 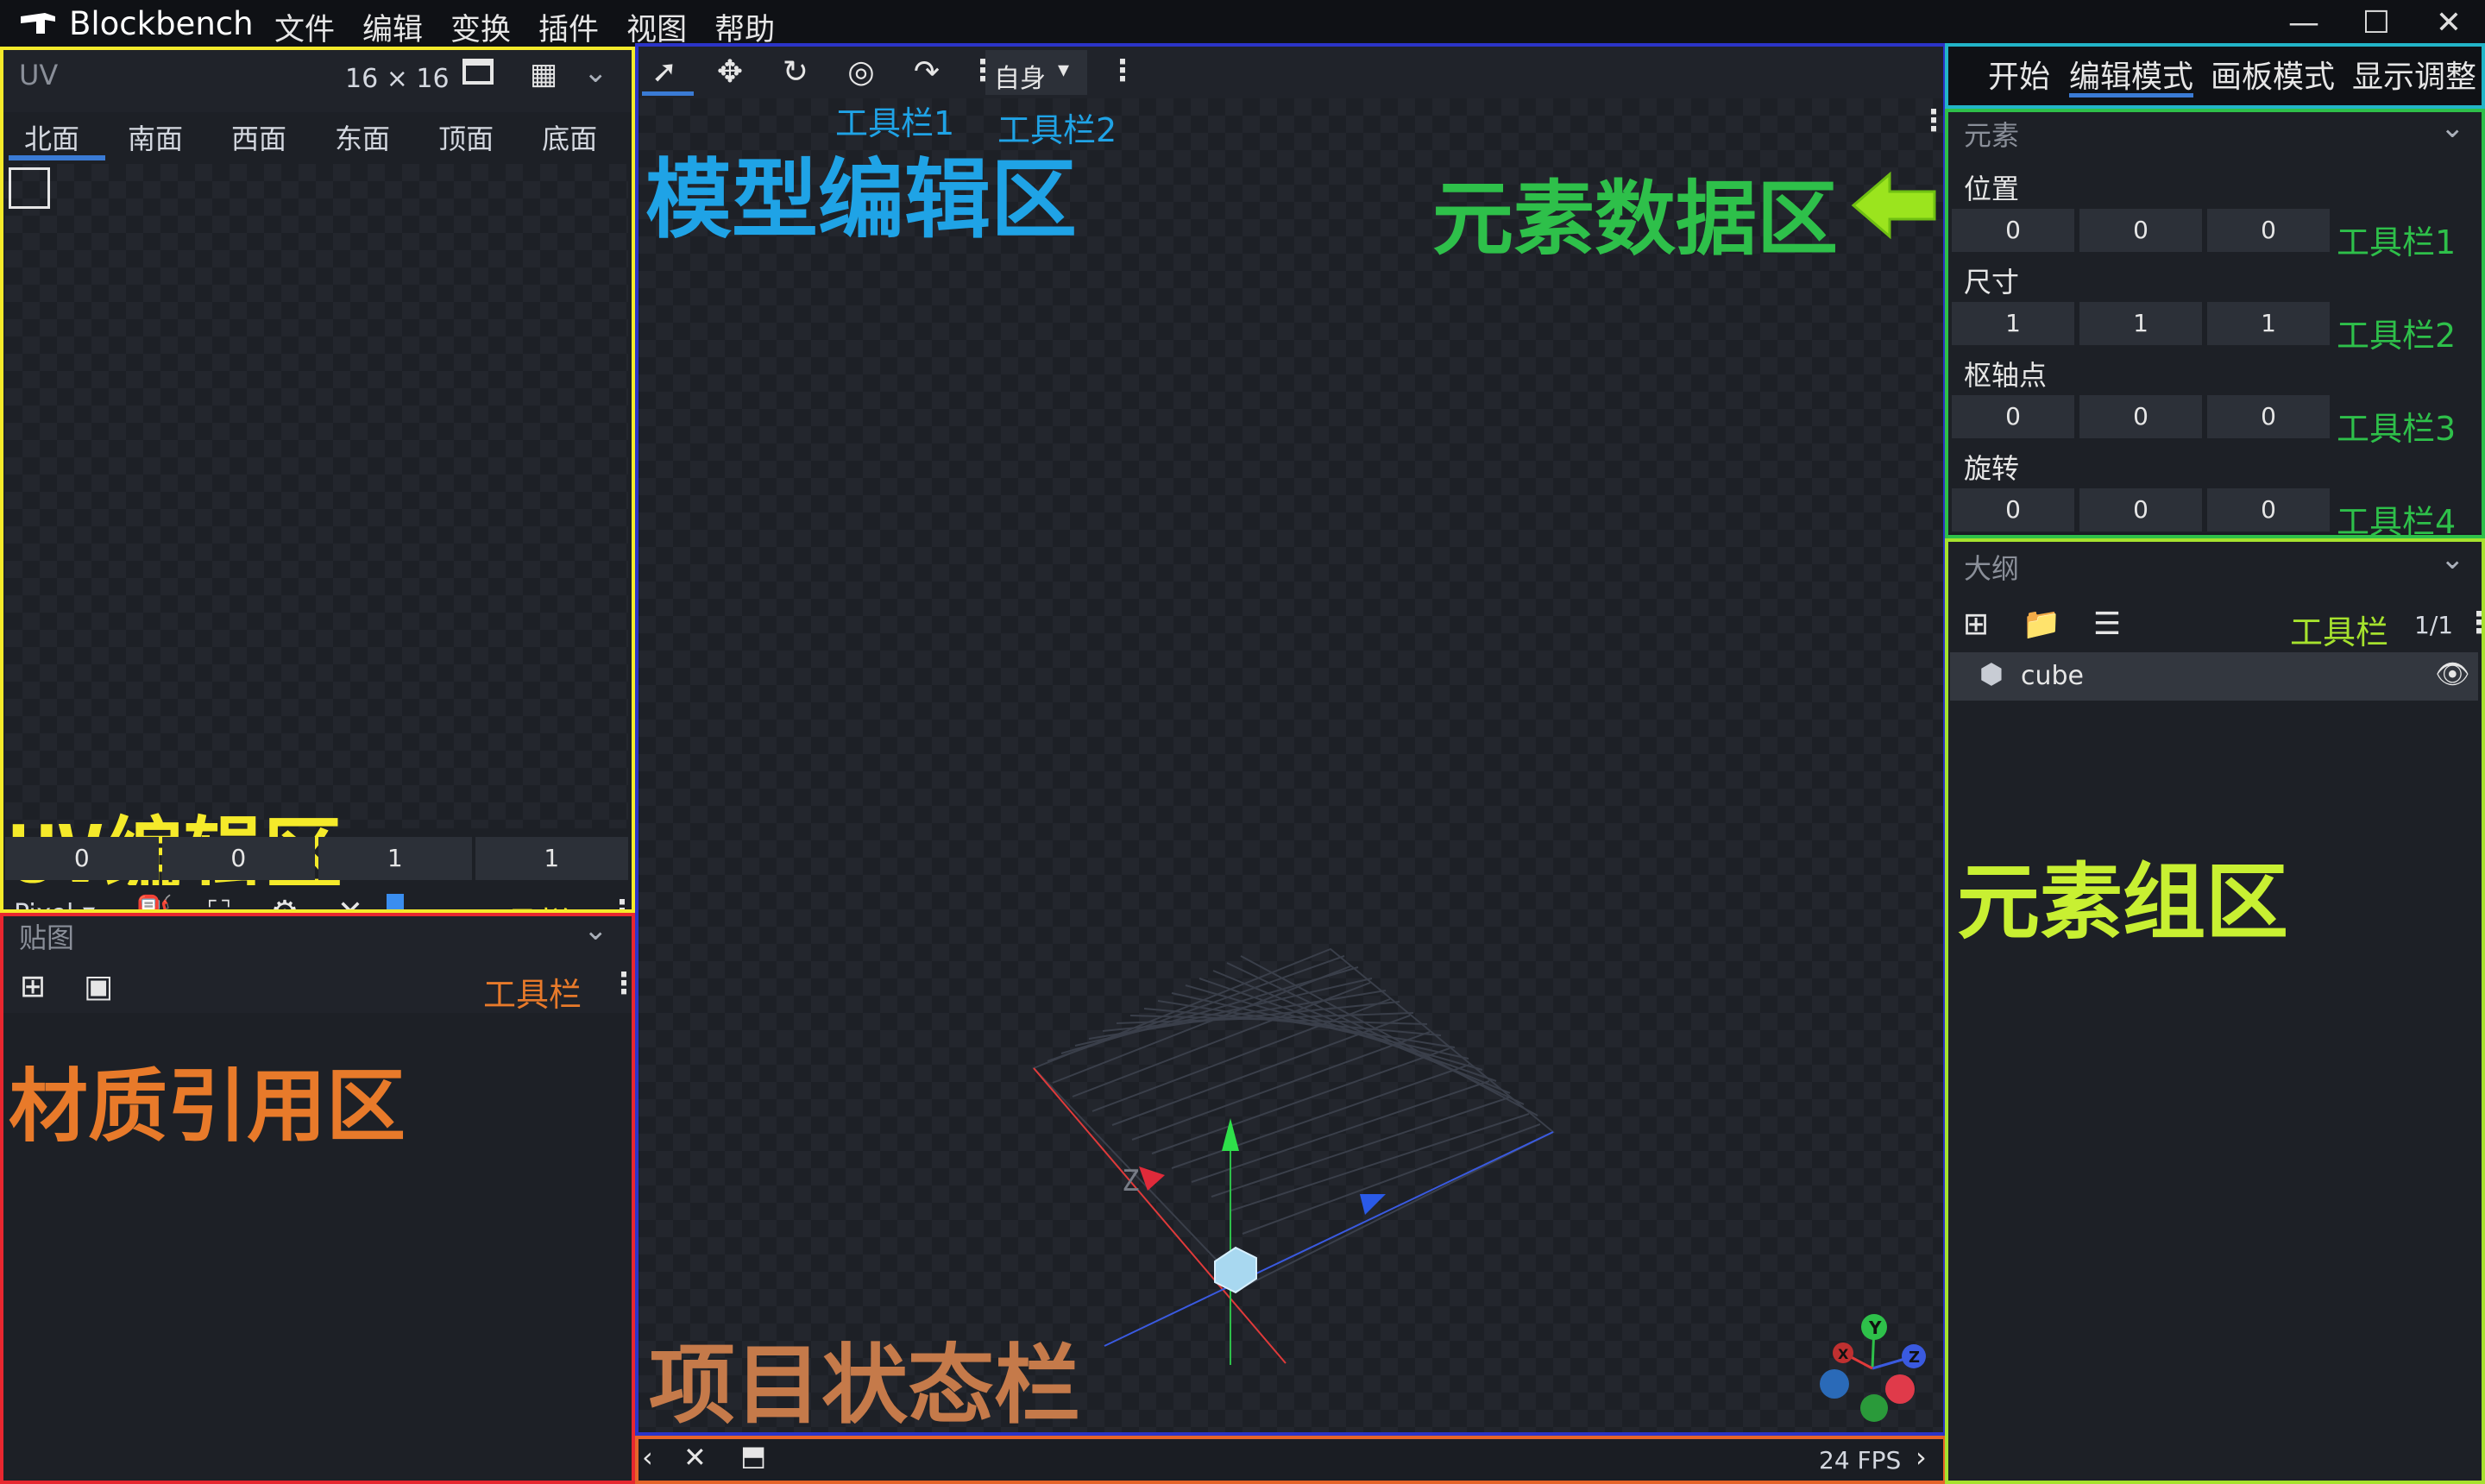 I want to click on position-row: 位置 0 0 0 工具栏1, so click(x=2215, y=212).